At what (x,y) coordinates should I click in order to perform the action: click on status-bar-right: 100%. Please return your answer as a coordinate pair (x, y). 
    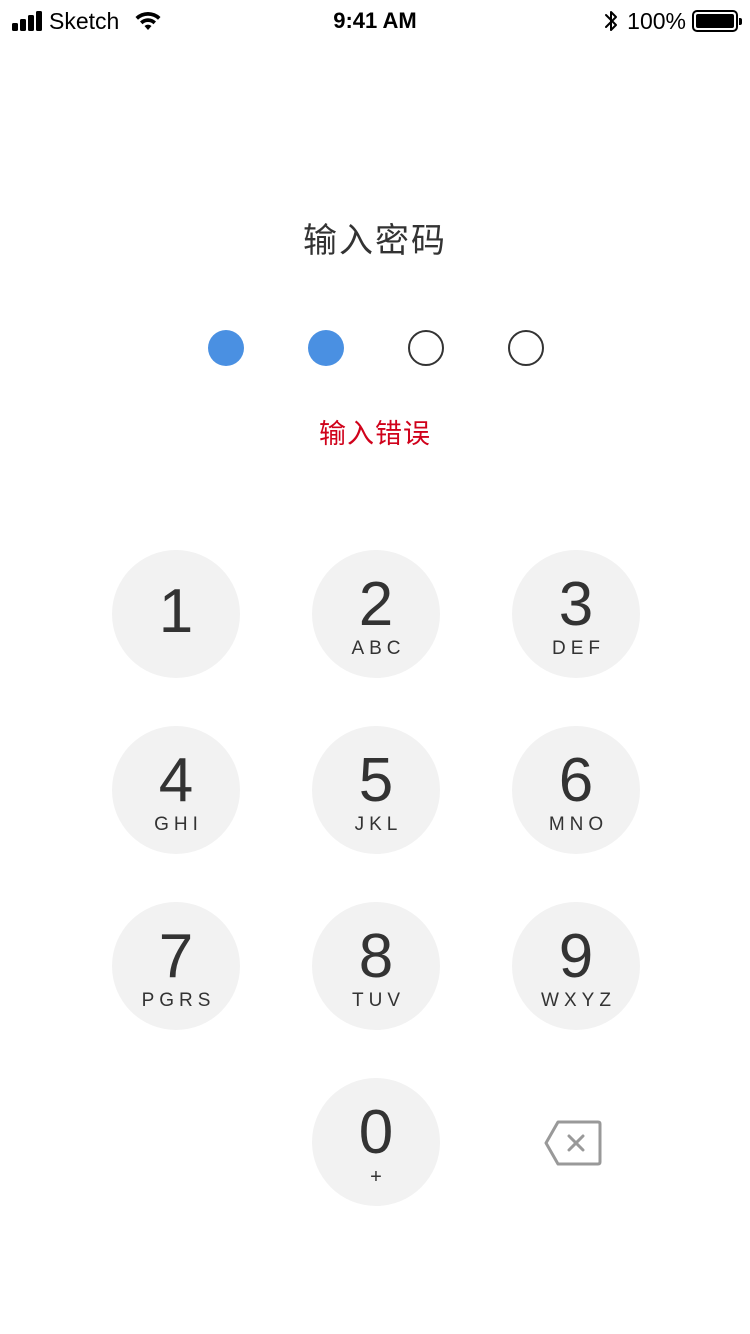
    Looking at the image, I should click on (672, 21).